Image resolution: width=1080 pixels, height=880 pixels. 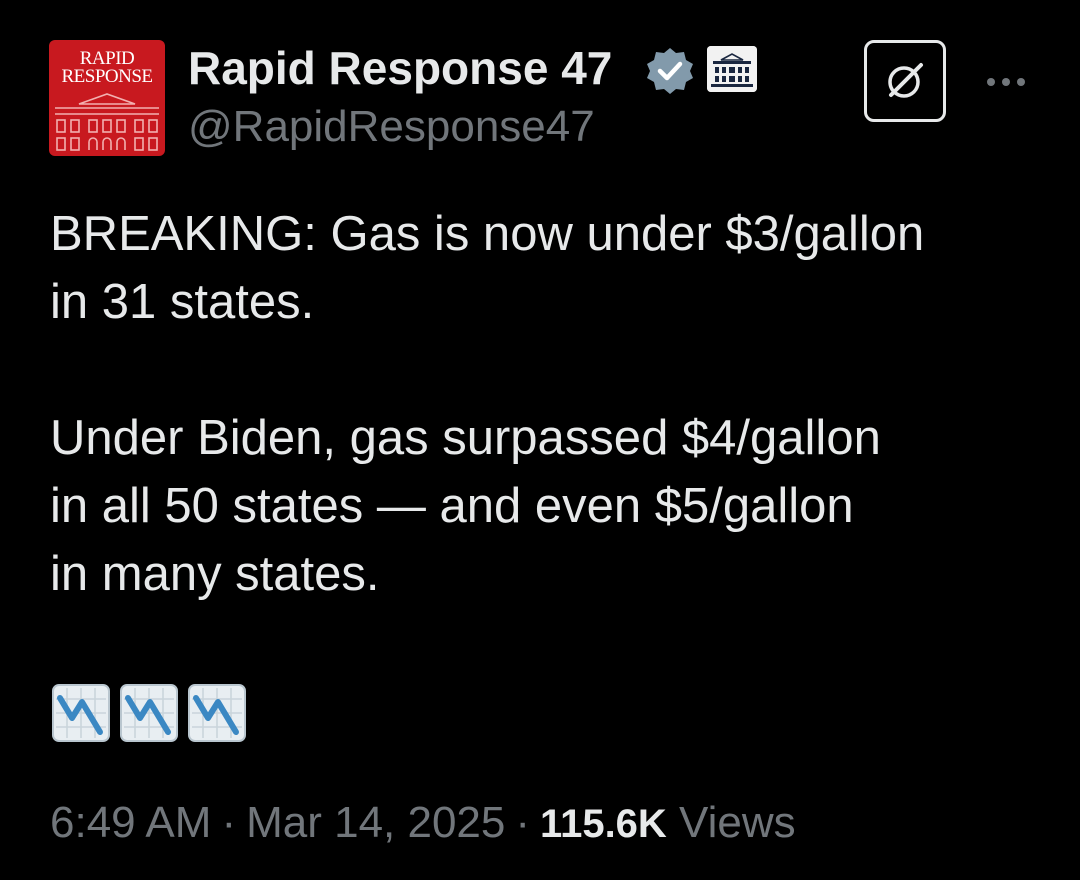 What do you see at coordinates (732, 69) in the screenshot?
I see `white-house-affiliation-icon` at bounding box center [732, 69].